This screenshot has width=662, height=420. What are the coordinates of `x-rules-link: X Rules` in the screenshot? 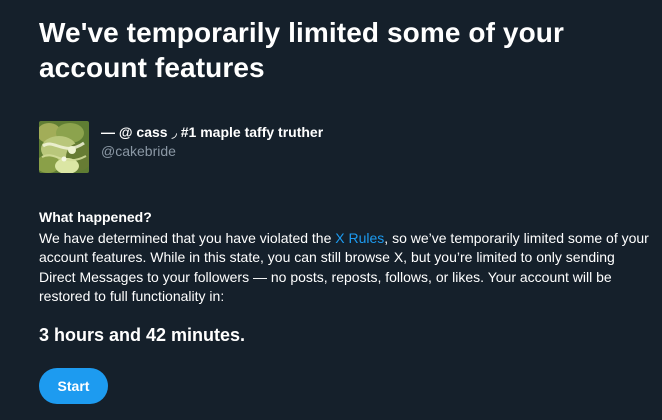 It's located at (359, 238).